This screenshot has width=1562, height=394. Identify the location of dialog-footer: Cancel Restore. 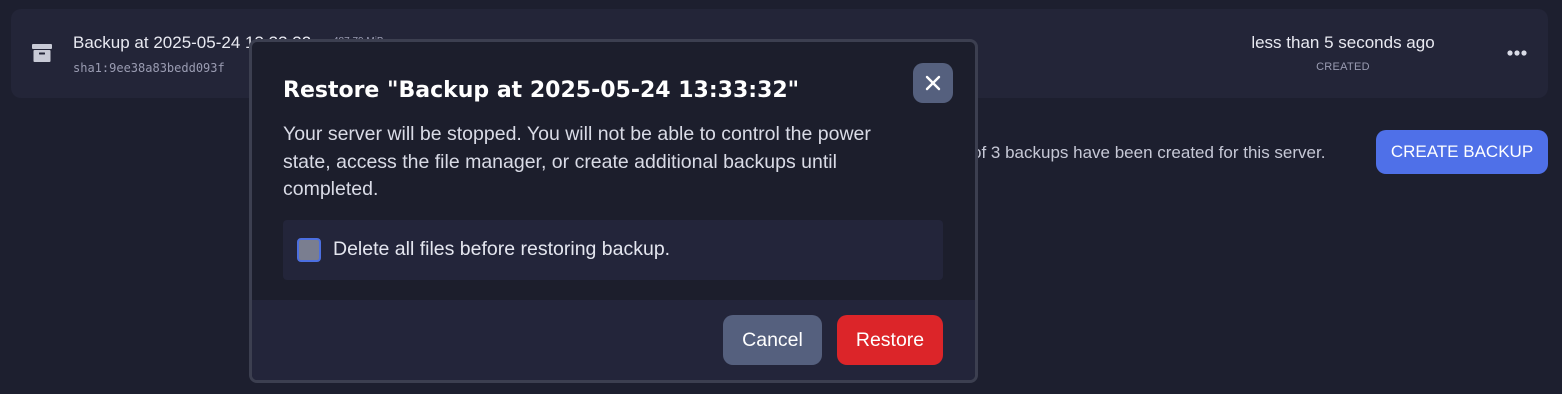
(613, 340).